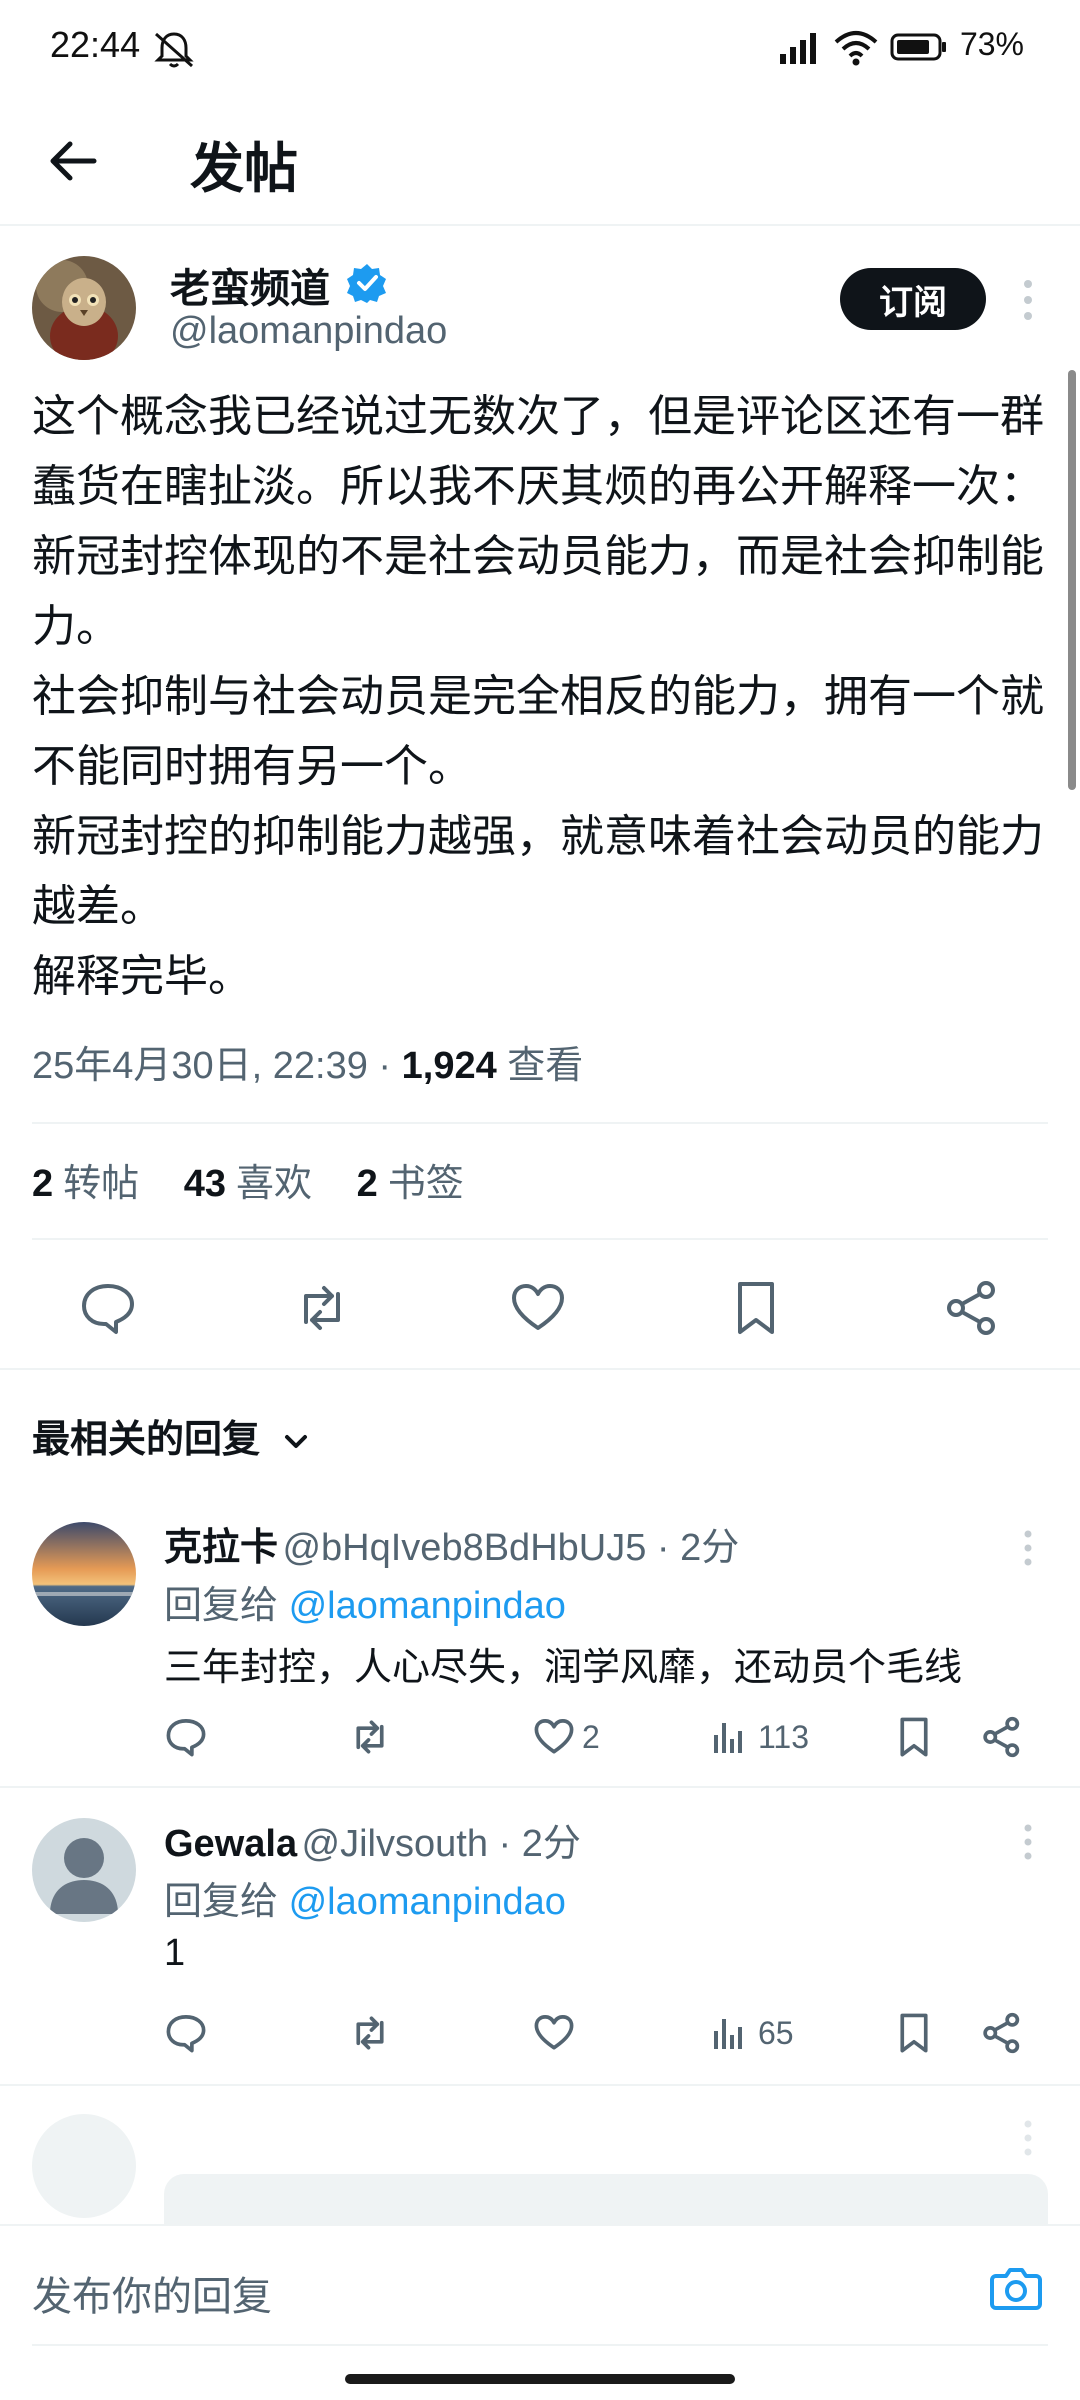  I want to click on author-name: 老蛮频道, so click(250, 285).